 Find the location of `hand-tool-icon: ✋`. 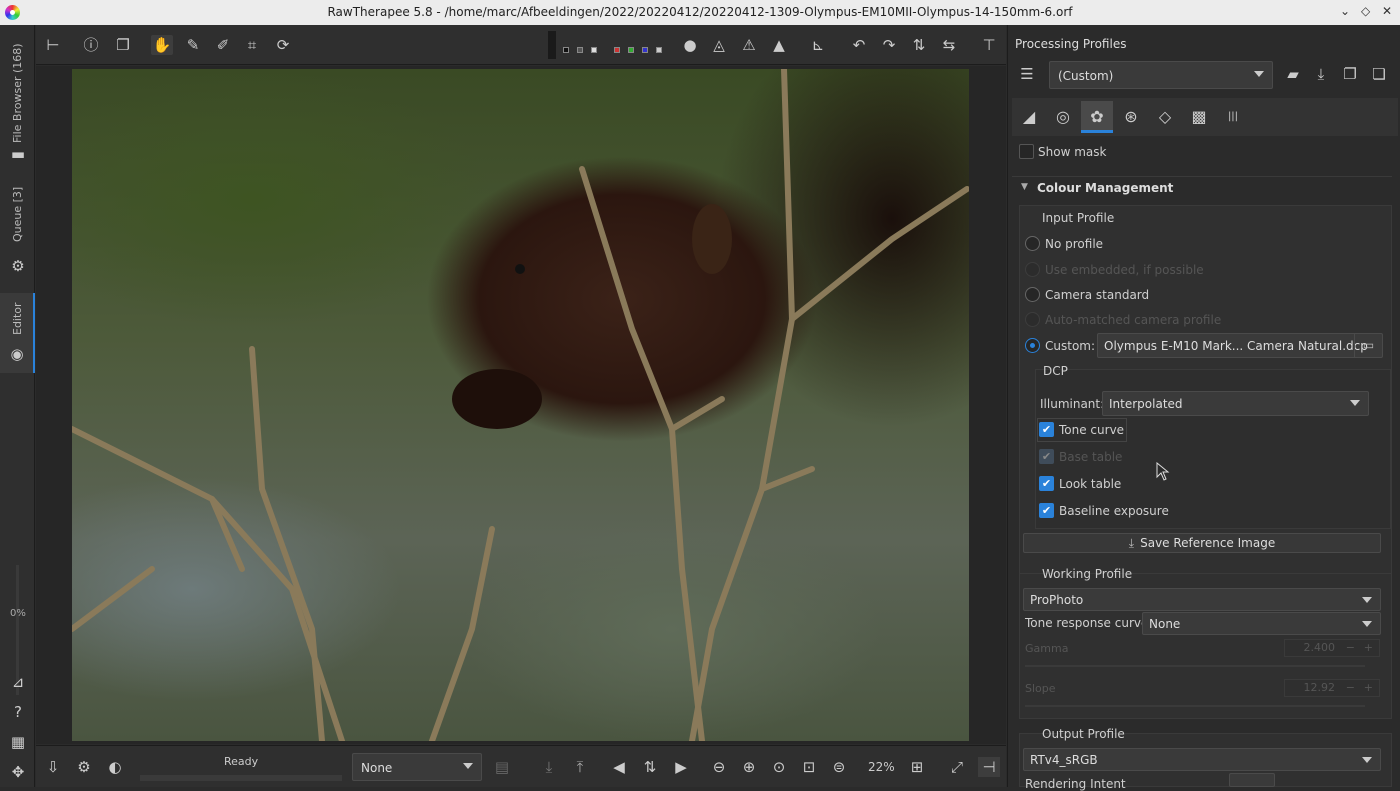

hand-tool-icon: ✋ is located at coordinates (162, 45).